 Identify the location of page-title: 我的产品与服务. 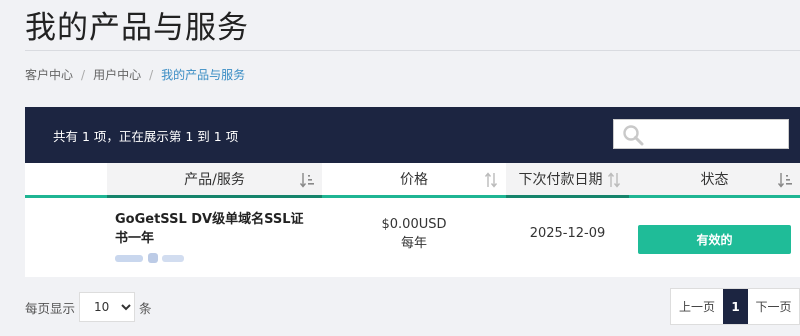
(137, 28).